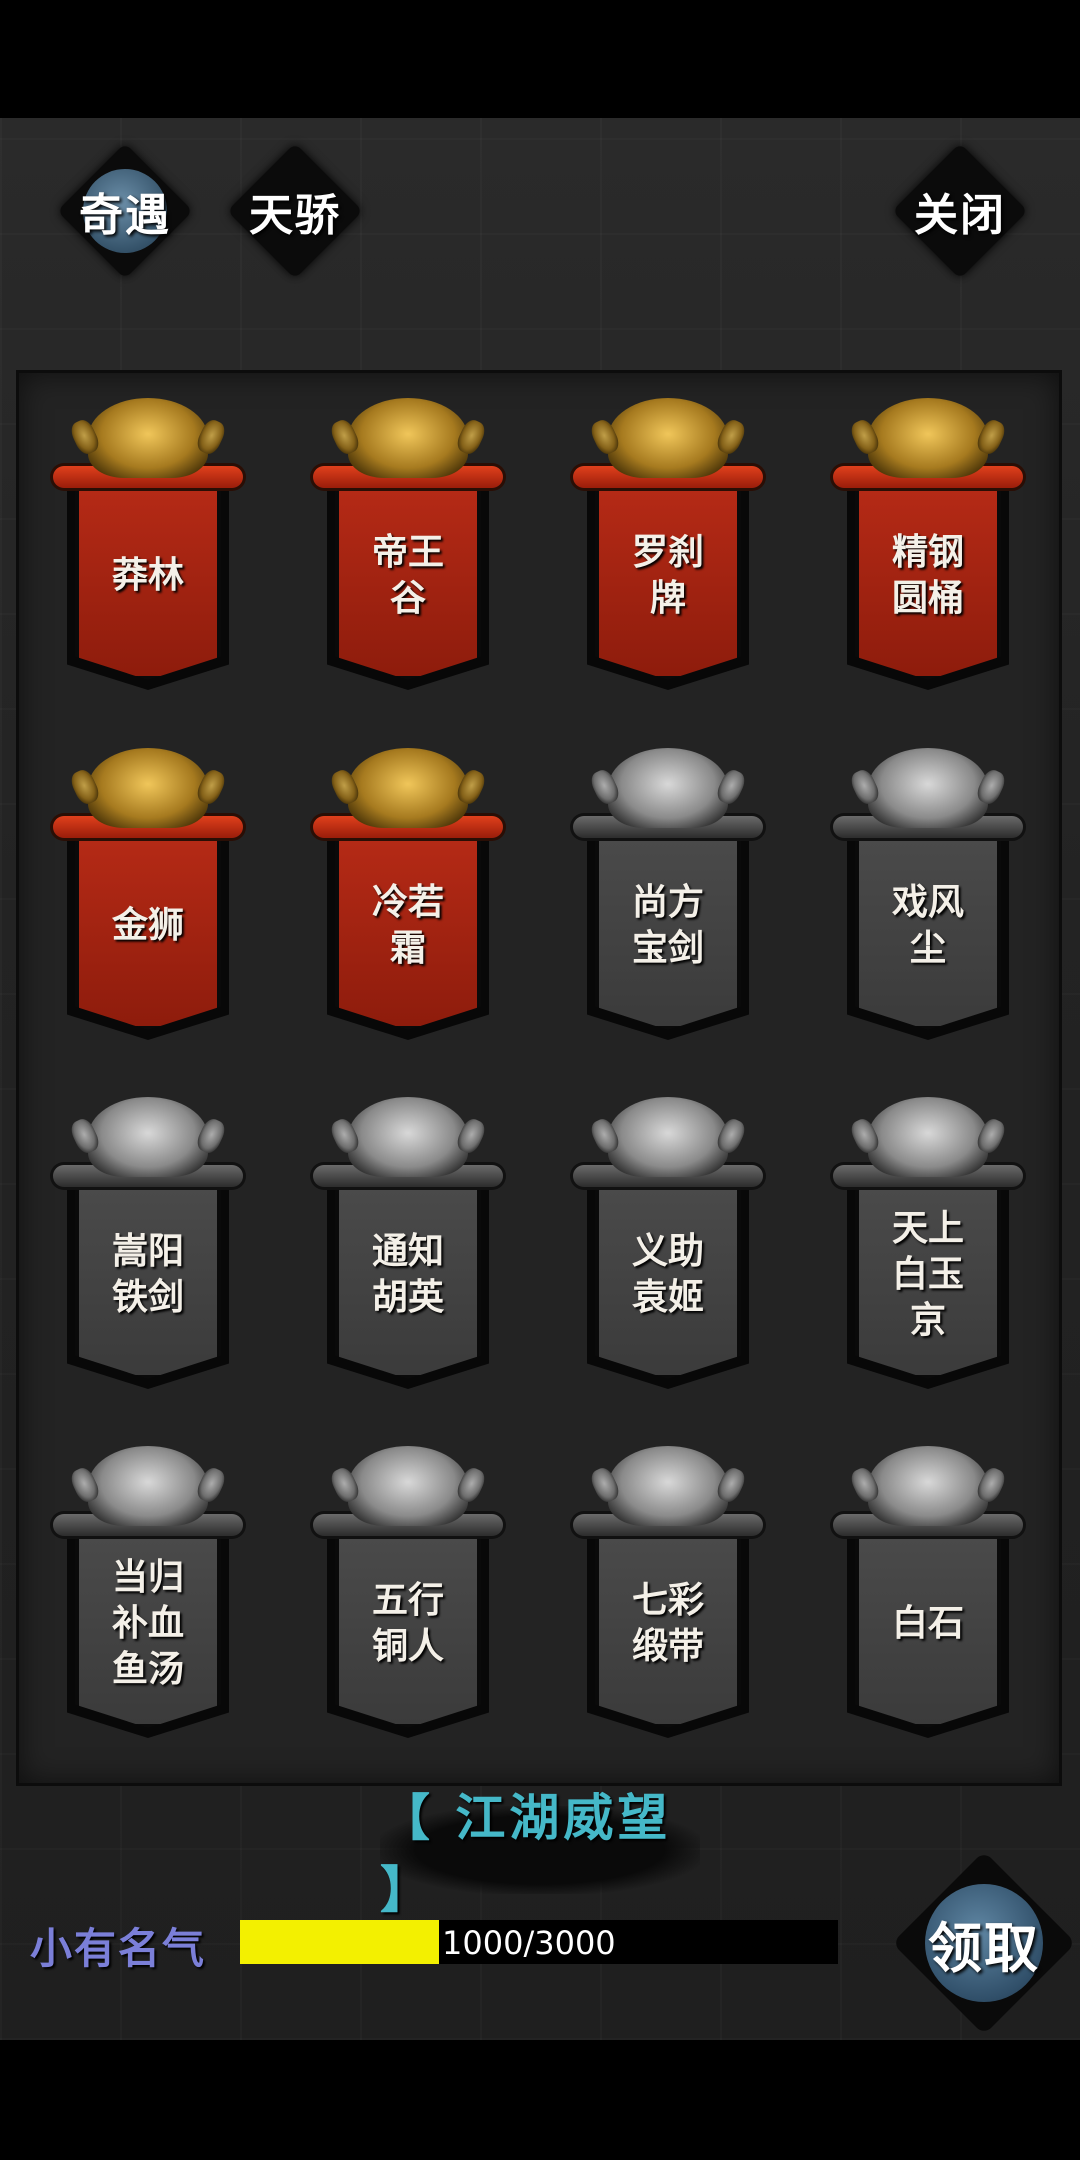 This screenshot has height=2160, width=1080. I want to click on claim-button: 领取, so click(984, 1943).